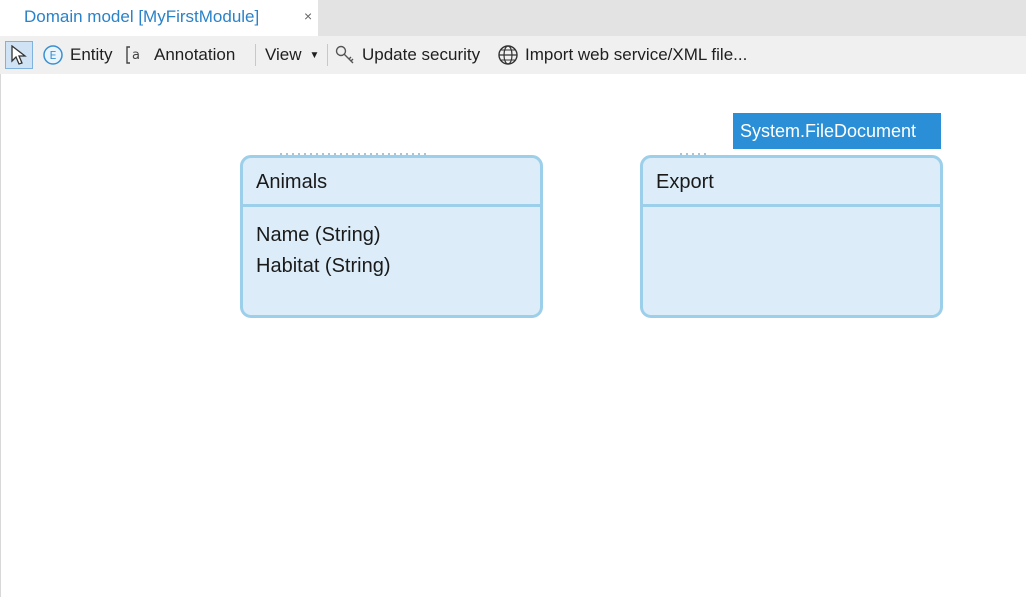 Image resolution: width=1026 pixels, height=597 pixels. I want to click on view-label: View, so click(283, 54).